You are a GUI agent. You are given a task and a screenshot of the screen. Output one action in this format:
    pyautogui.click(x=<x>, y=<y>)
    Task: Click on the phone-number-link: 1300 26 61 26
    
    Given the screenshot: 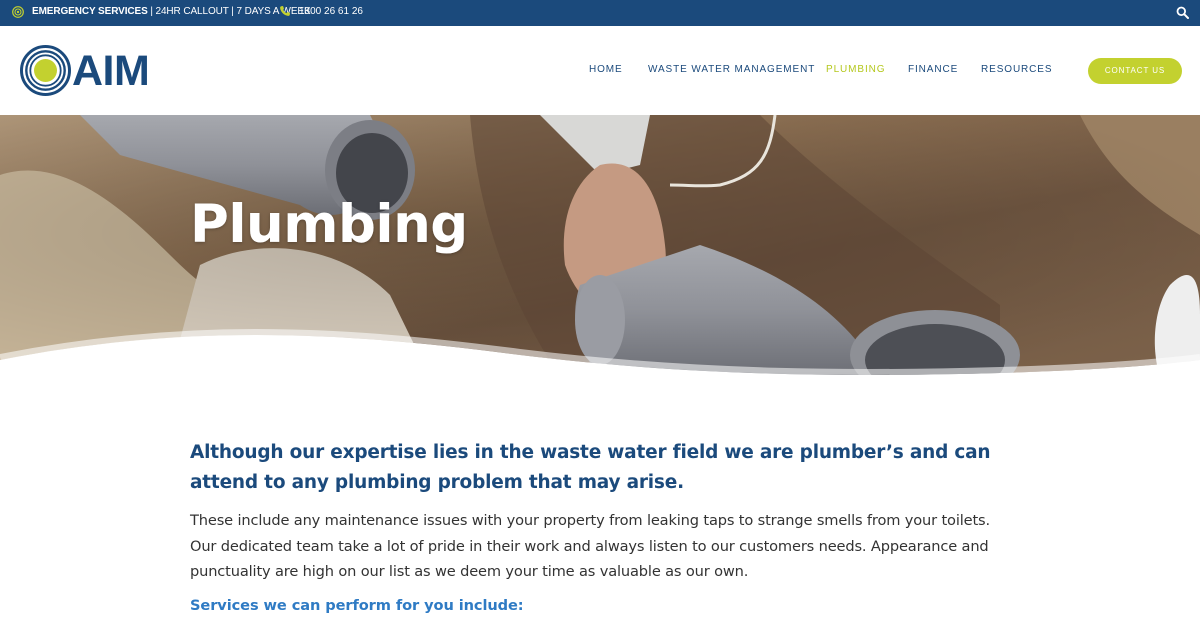 What is the action you would take?
    pyautogui.click(x=331, y=12)
    